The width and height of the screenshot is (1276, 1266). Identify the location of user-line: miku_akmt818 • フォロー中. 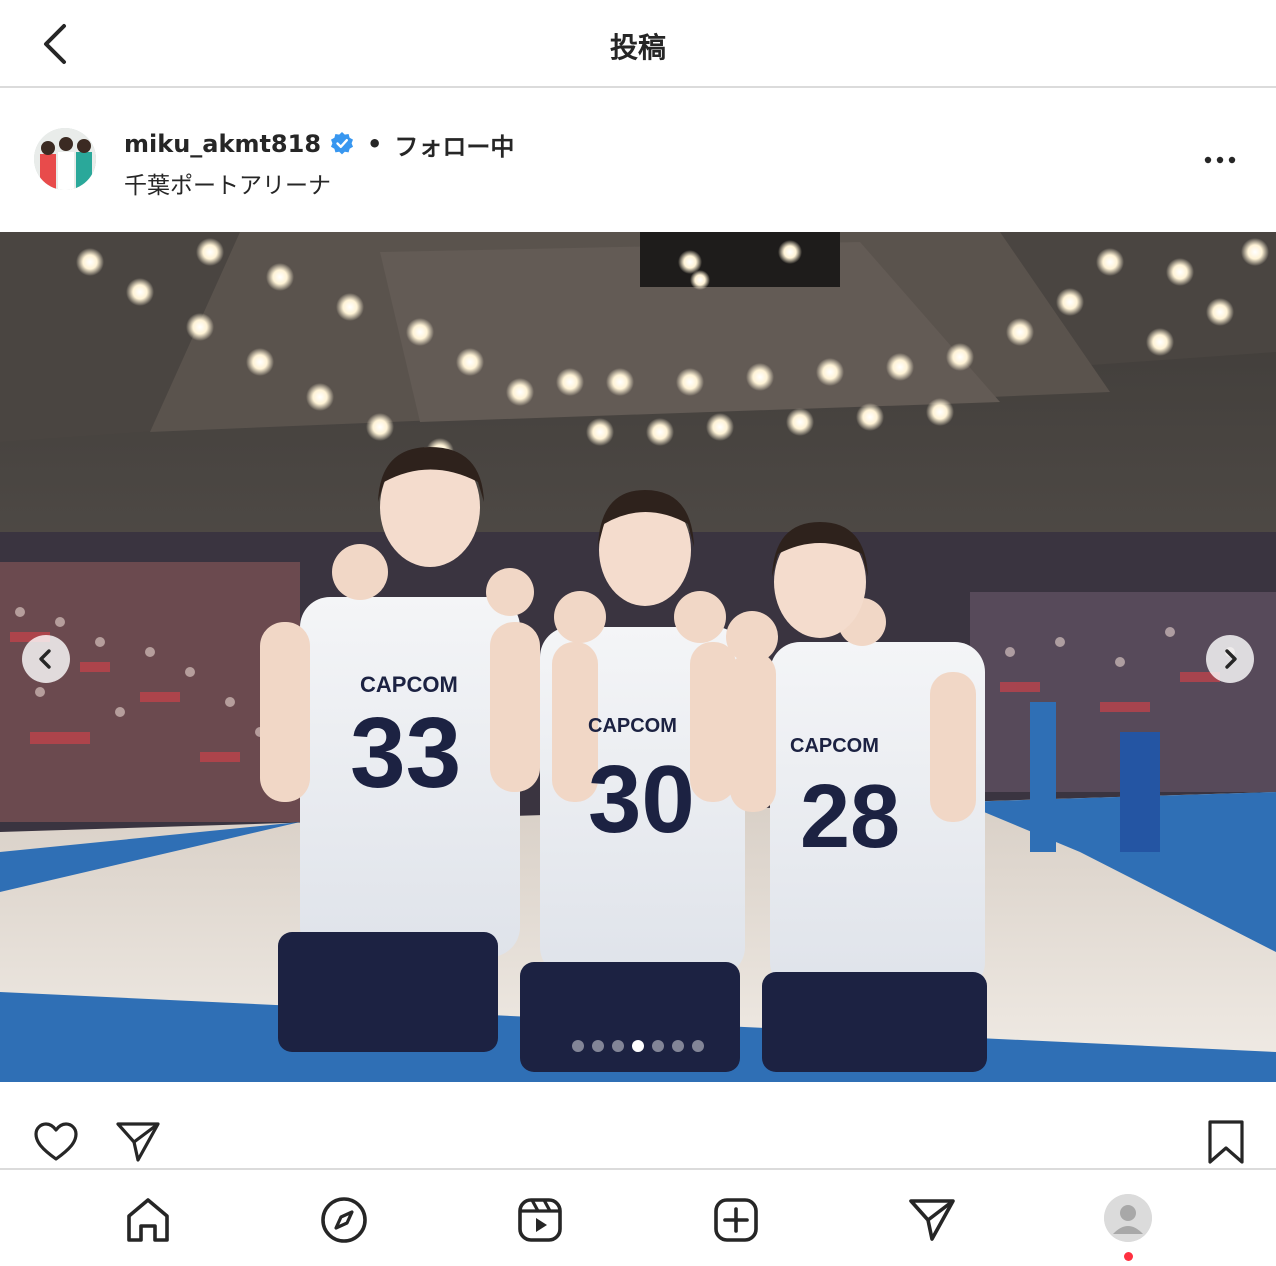
(319, 144).